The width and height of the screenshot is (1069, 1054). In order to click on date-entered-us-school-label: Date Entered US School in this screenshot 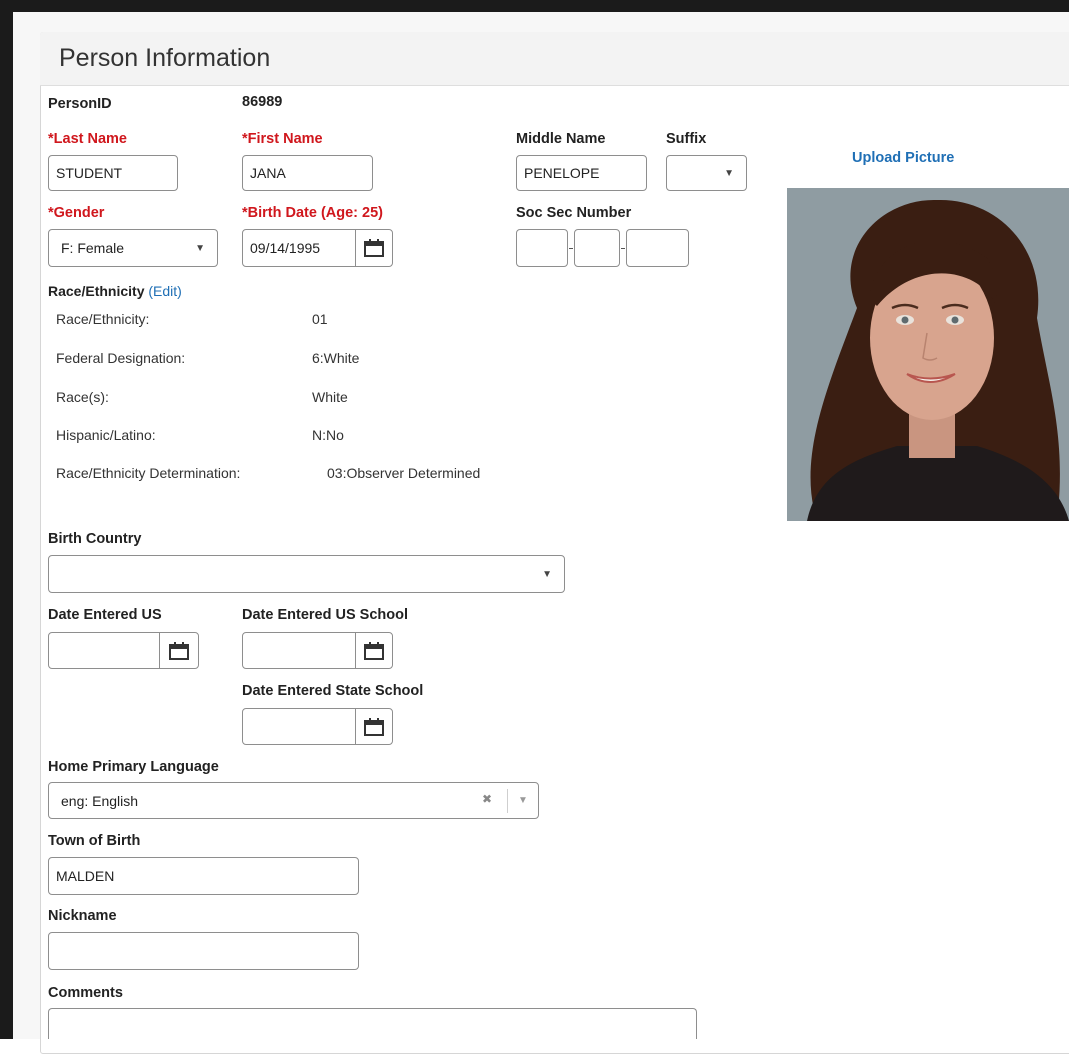, I will do `click(325, 615)`.